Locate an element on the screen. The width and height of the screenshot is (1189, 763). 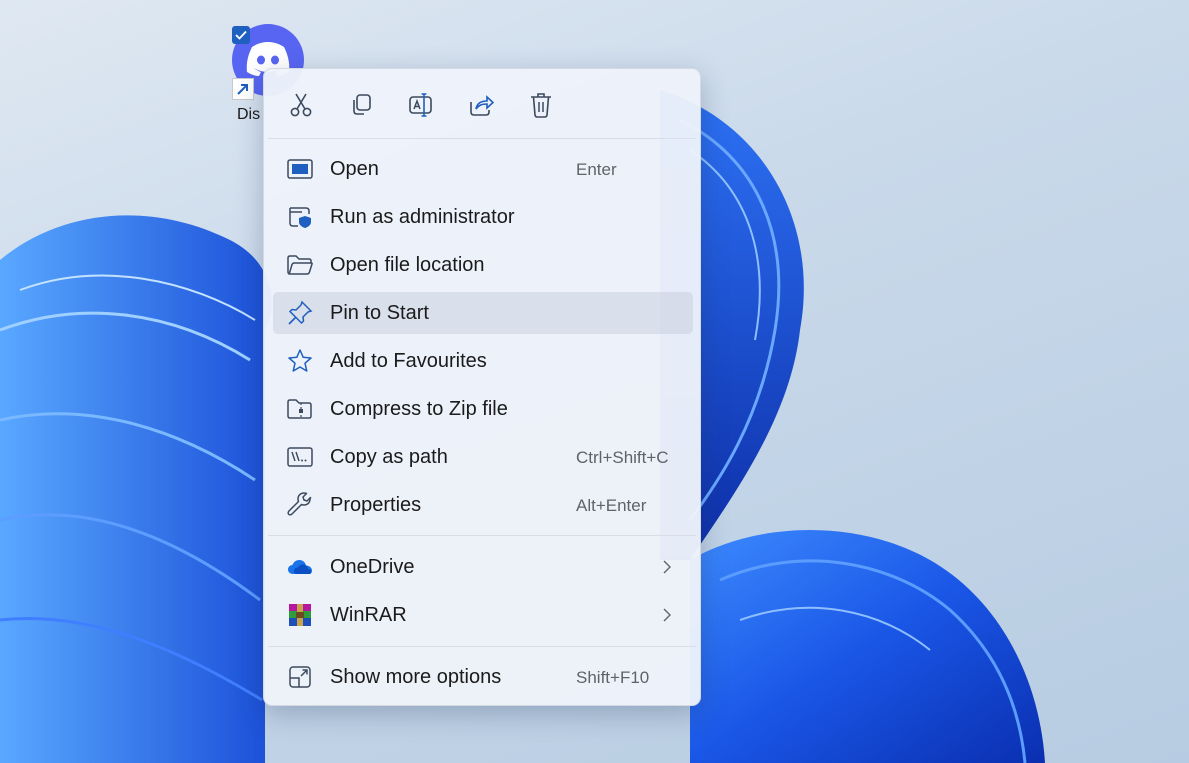
rename-icon is located at coordinates (420, 105).